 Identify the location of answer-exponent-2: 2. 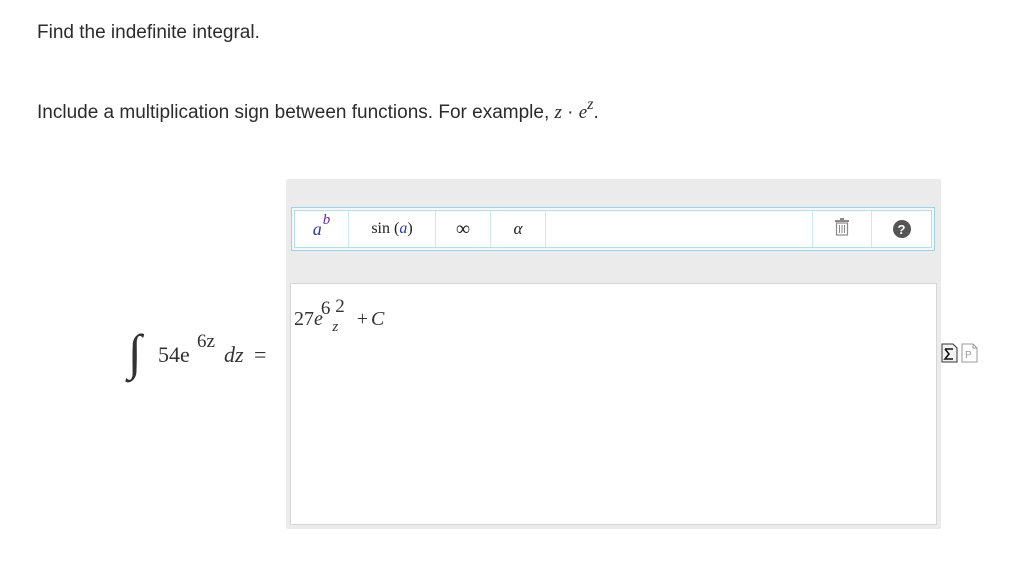
(340, 306).